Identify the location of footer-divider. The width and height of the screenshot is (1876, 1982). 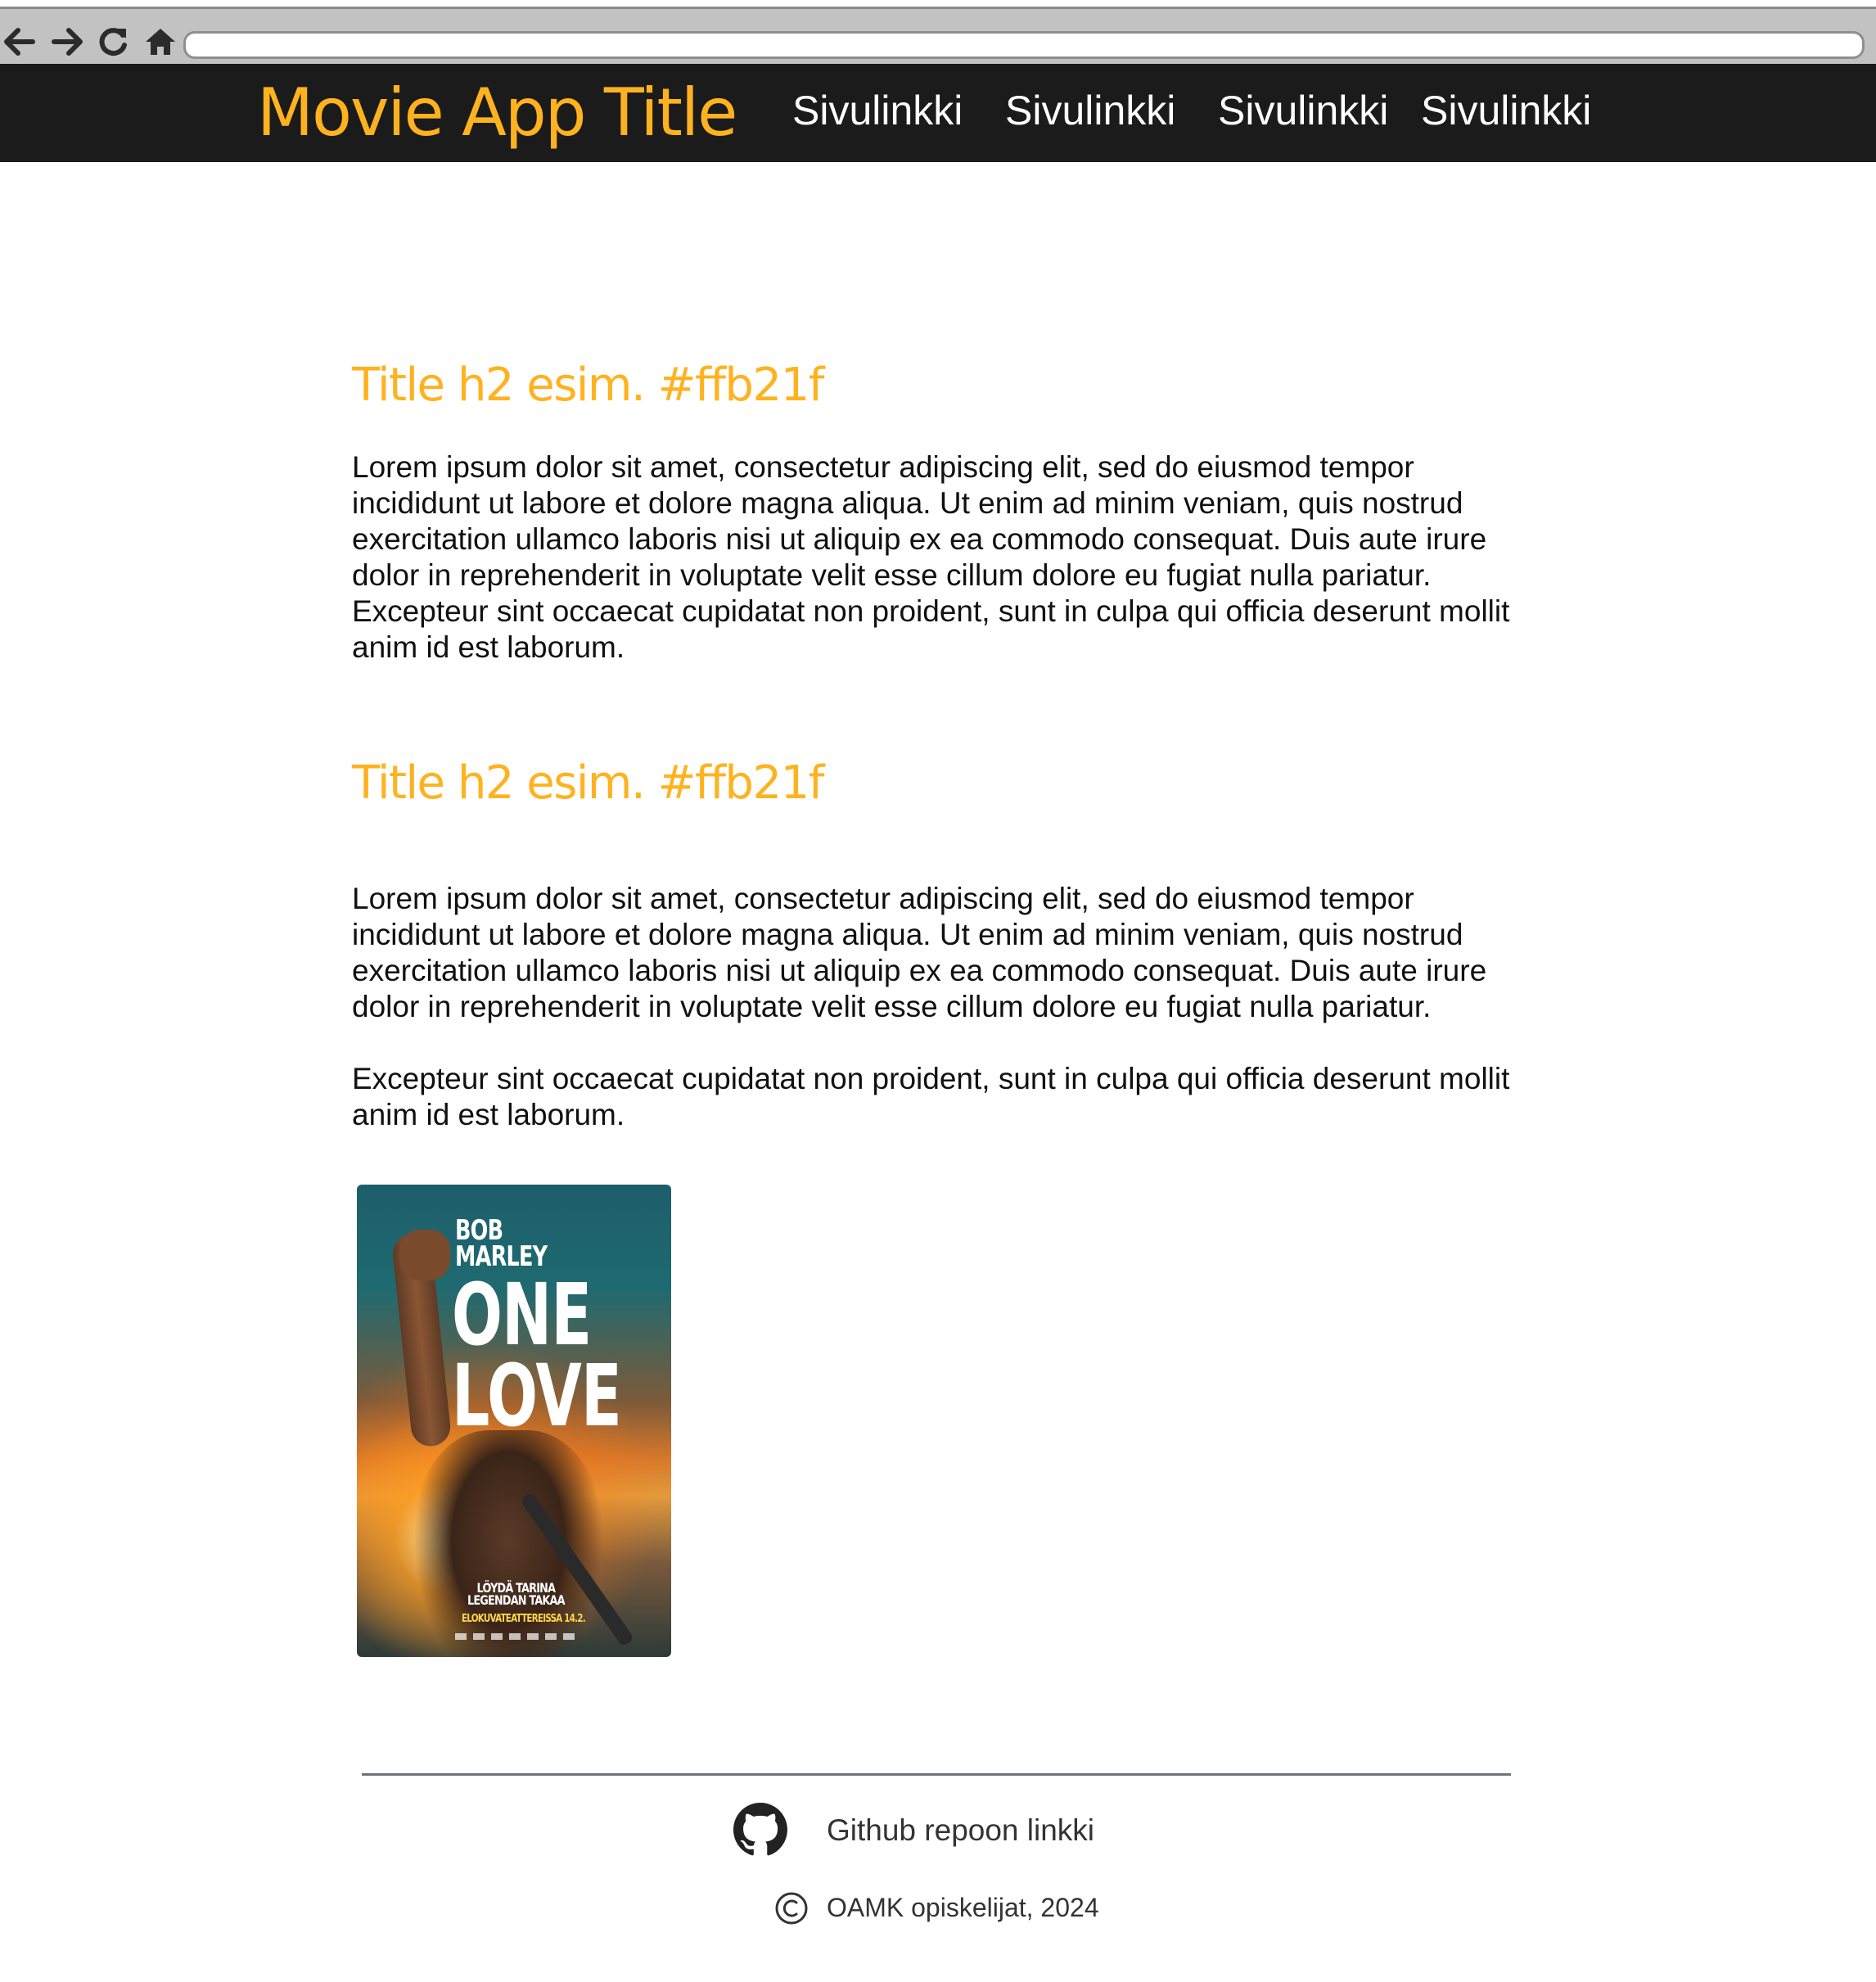
(936, 1774).